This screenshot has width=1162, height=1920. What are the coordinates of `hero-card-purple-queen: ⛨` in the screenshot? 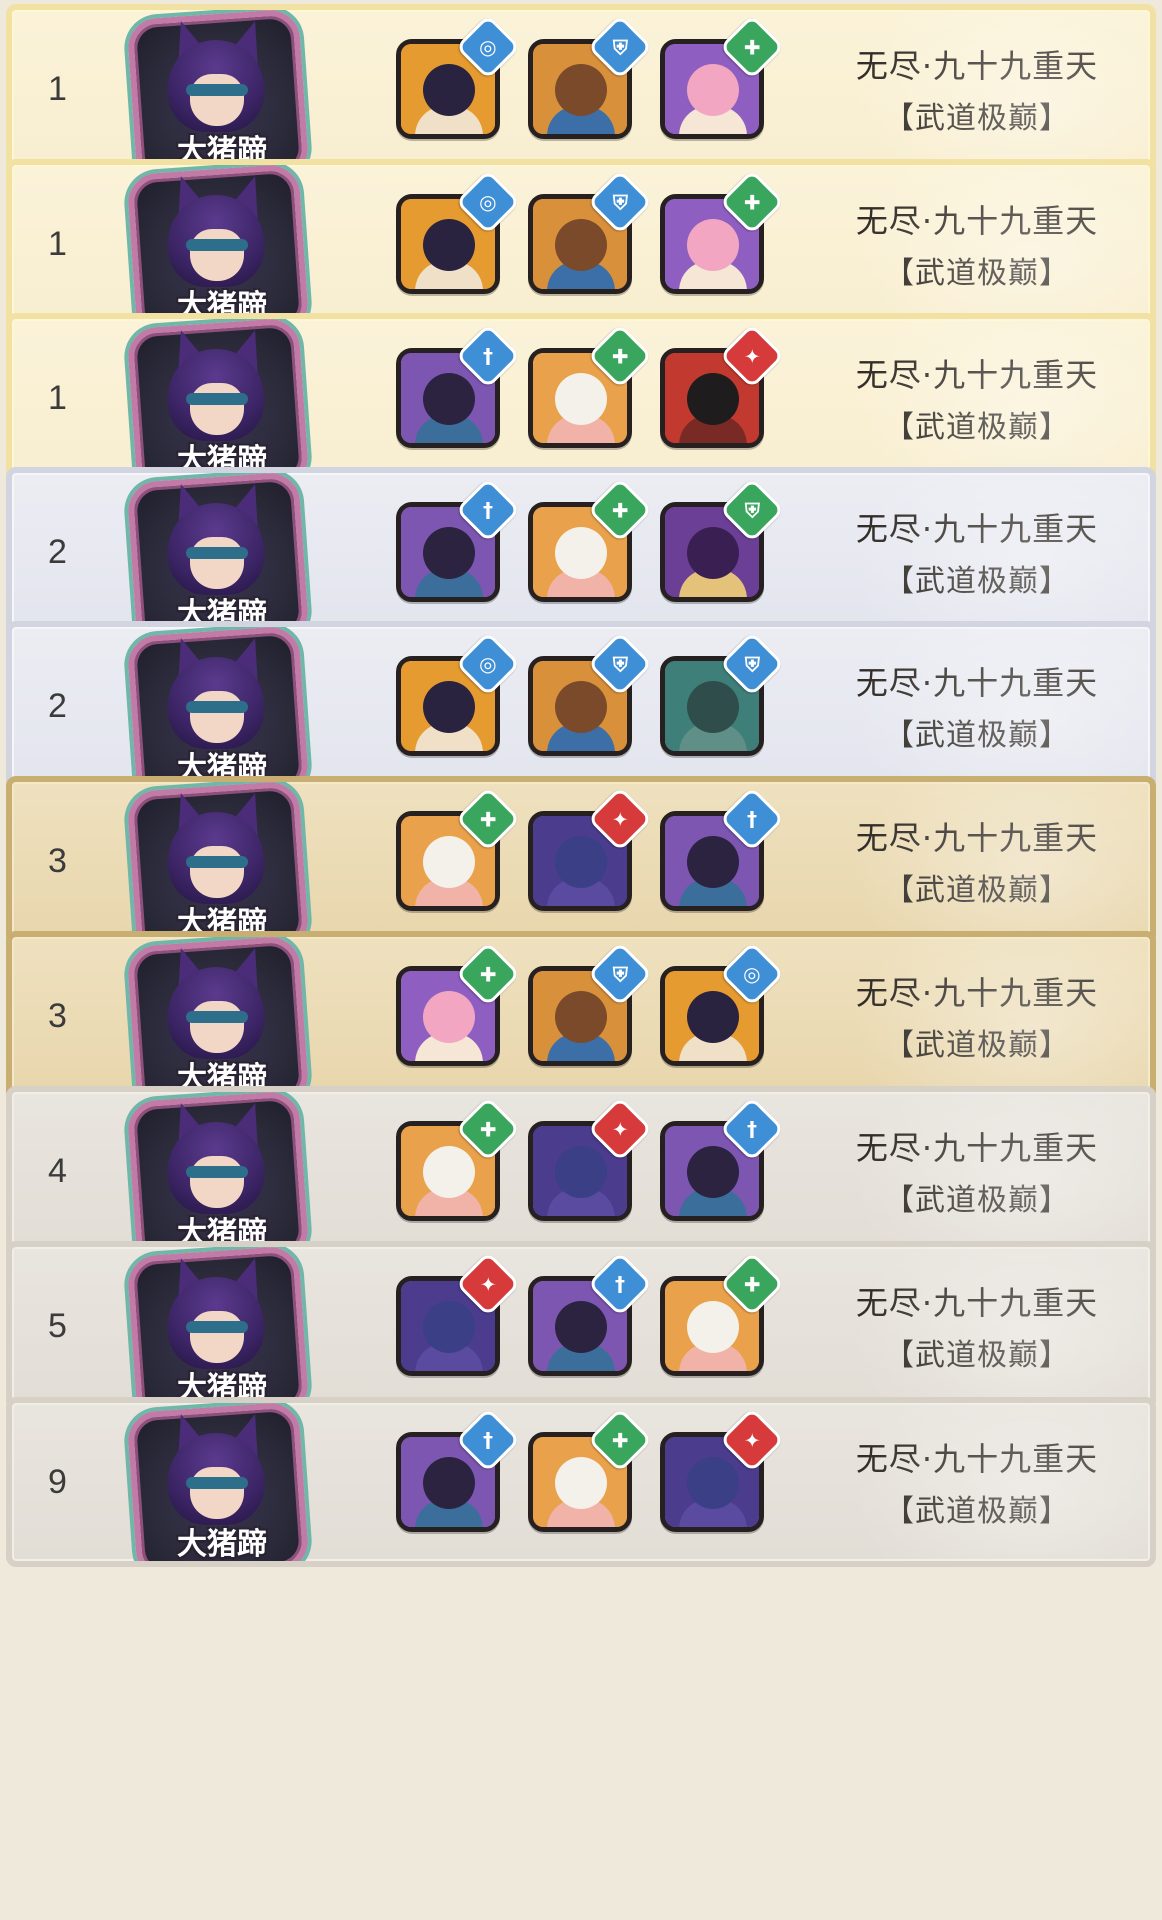 It's located at (722, 539).